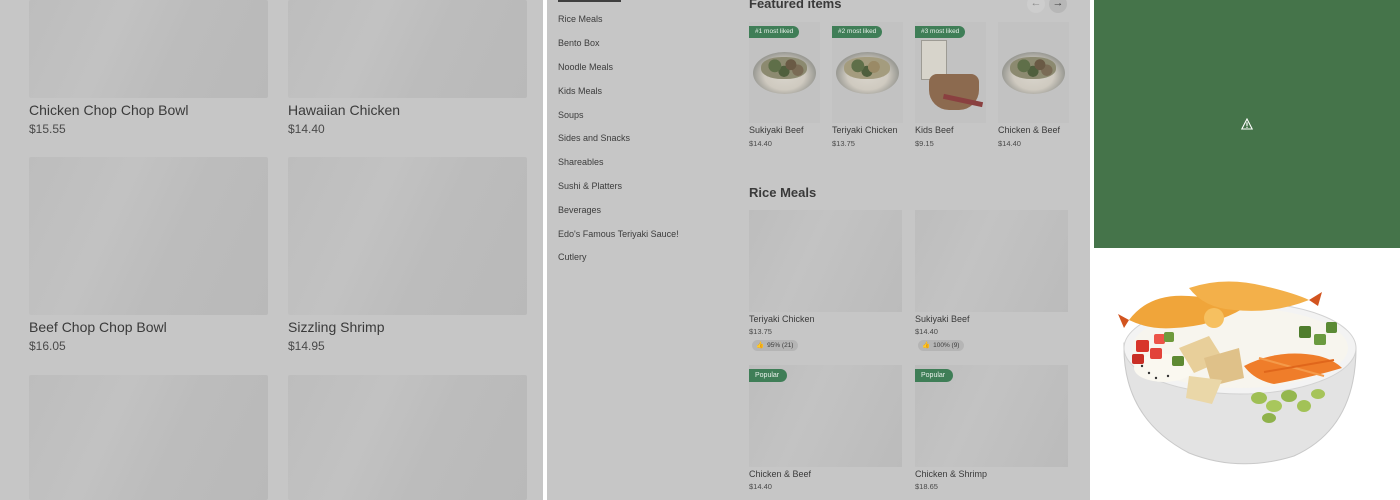 Image resolution: width=1400 pixels, height=500 pixels. What do you see at coordinates (780, 345) in the screenshot?
I see `rating-value: 95% (21)` at bounding box center [780, 345].